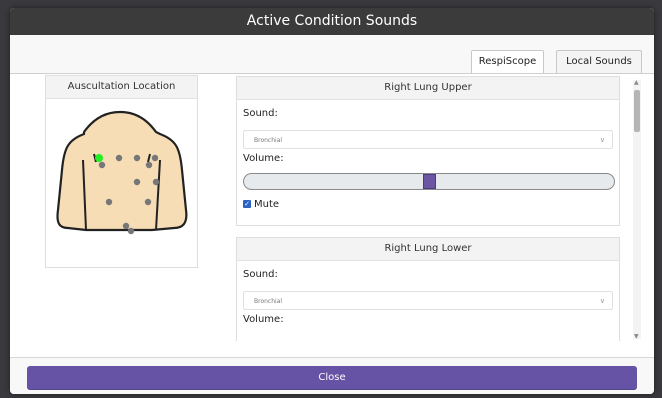  I want to click on volume-slider, so click(429, 181).